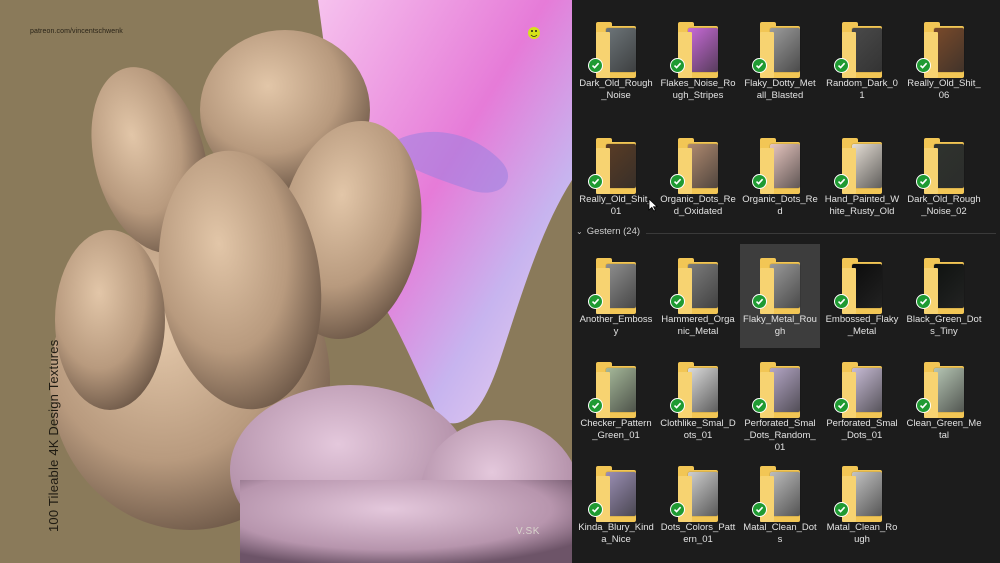 This screenshot has height=563, width=1000. Describe the element at coordinates (821, 233) in the screenshot. I see `group-divider` at that location.